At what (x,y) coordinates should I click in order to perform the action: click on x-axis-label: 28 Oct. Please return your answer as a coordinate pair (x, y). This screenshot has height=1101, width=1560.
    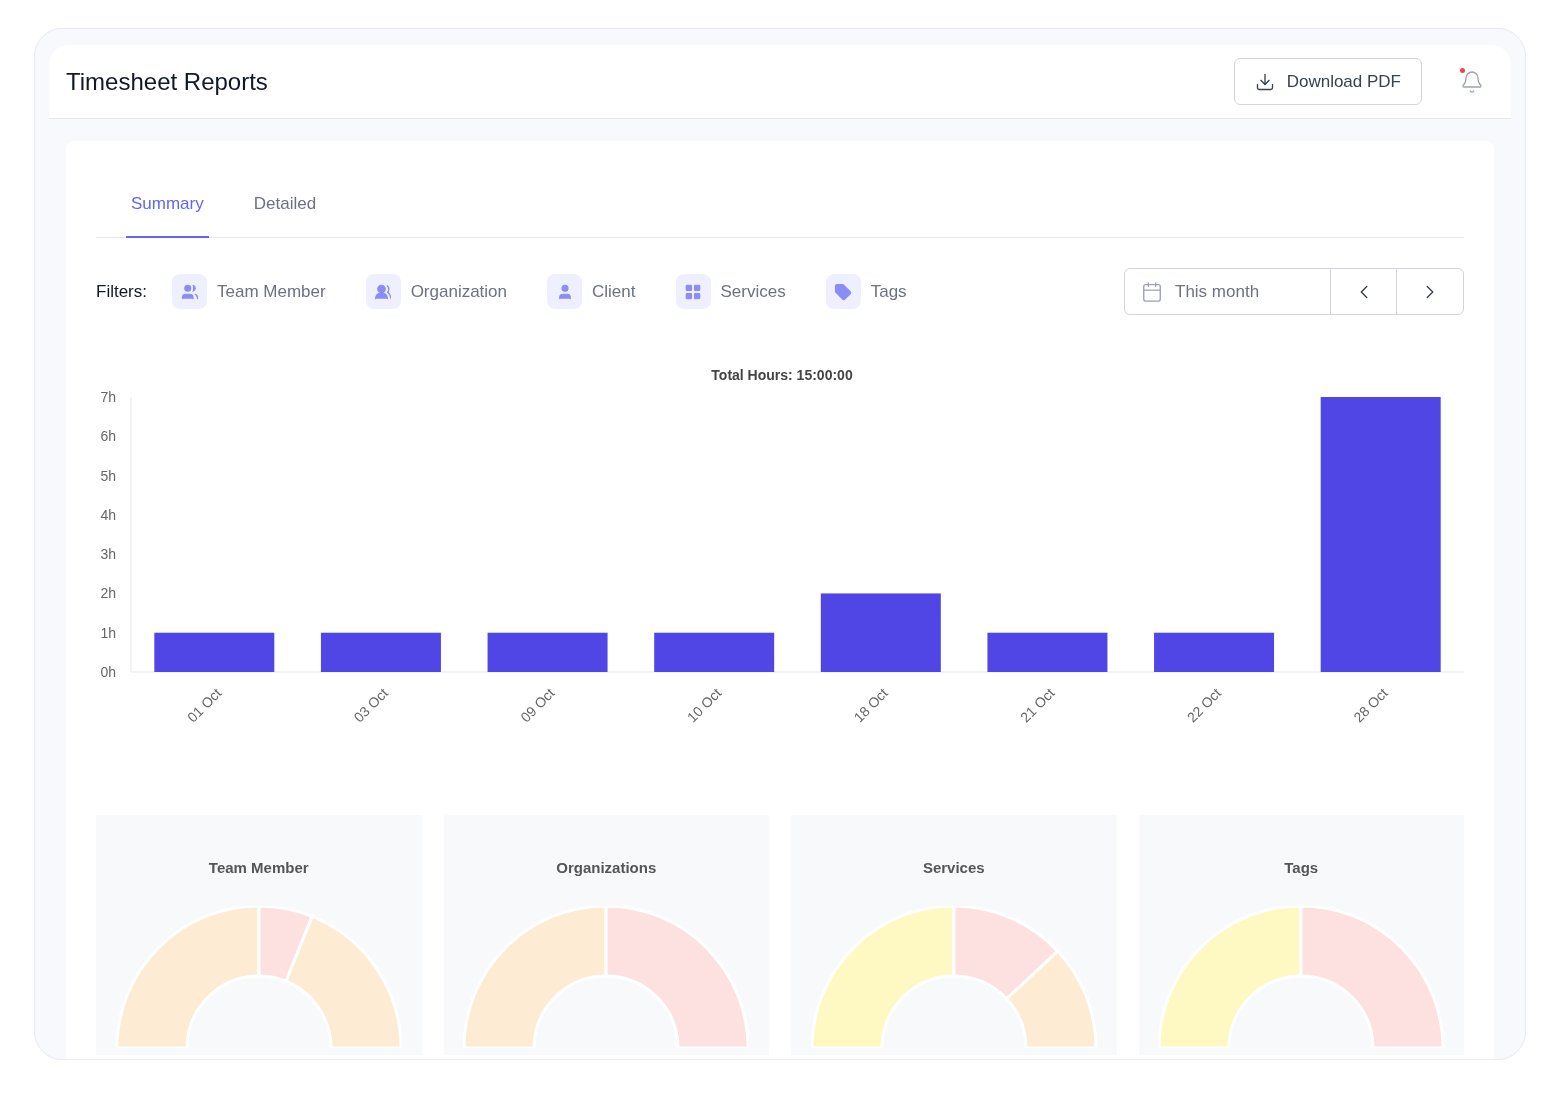
    Looking at the image, I should click on (1370, 705).